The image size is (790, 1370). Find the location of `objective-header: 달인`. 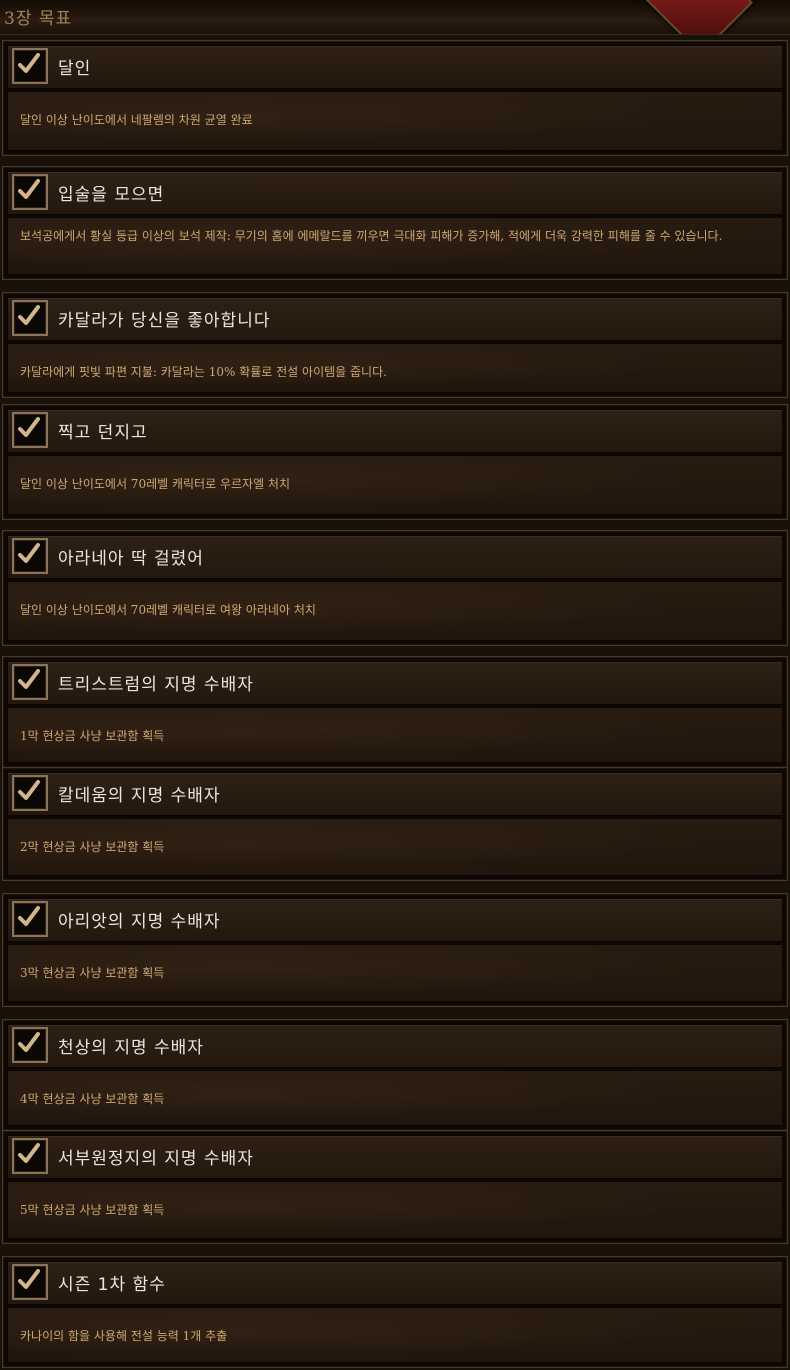

objective-header: 달인 is located at coordinates (395, 67).